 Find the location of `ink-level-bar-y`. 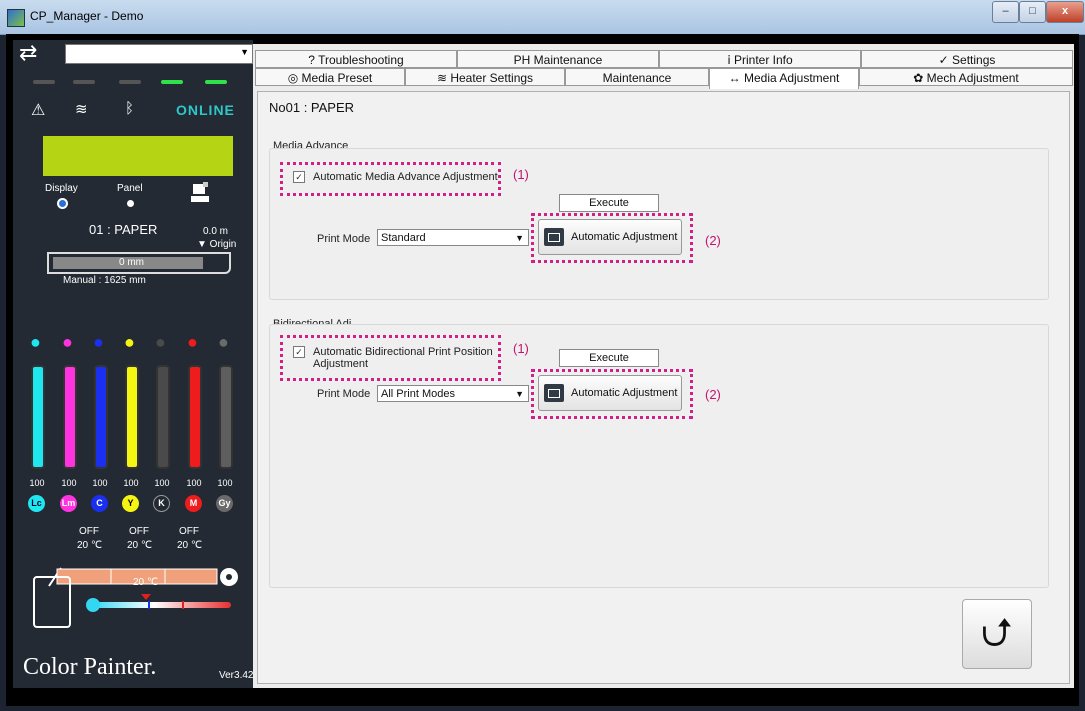

ink-level-bar-y is located at coordinates (132, 417).